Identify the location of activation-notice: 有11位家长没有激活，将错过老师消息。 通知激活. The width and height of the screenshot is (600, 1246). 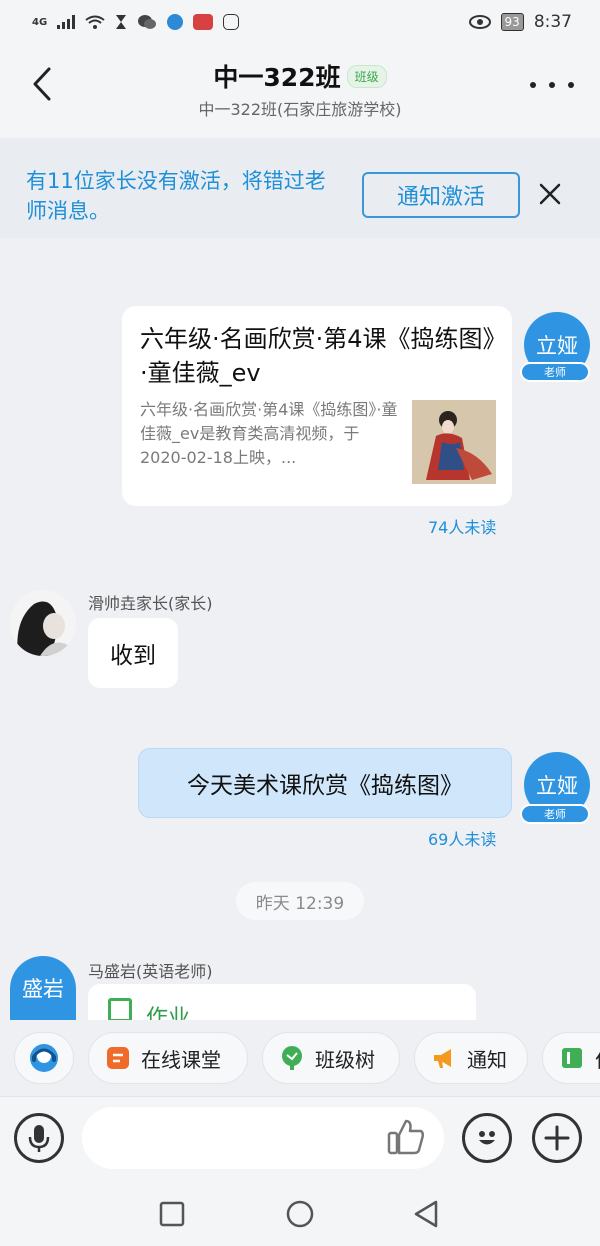
(300, 188).